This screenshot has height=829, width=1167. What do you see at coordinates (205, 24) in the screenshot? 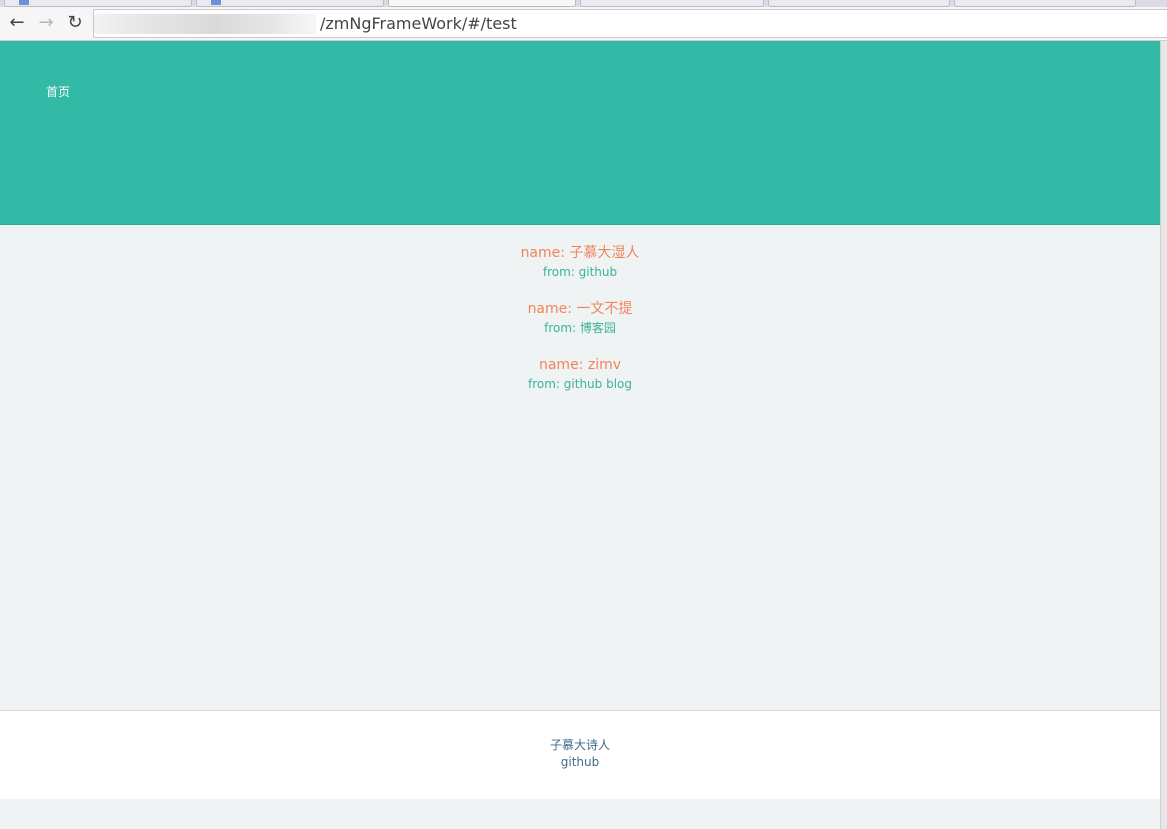
I see `url-redacted-host` at bounding box center [205, 24].